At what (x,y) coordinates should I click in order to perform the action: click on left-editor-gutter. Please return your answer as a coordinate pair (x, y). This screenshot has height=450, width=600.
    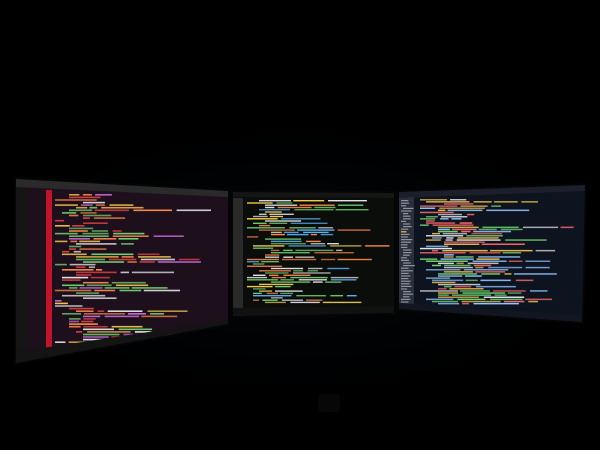
    Looking at the image, I should click on (49, 273).